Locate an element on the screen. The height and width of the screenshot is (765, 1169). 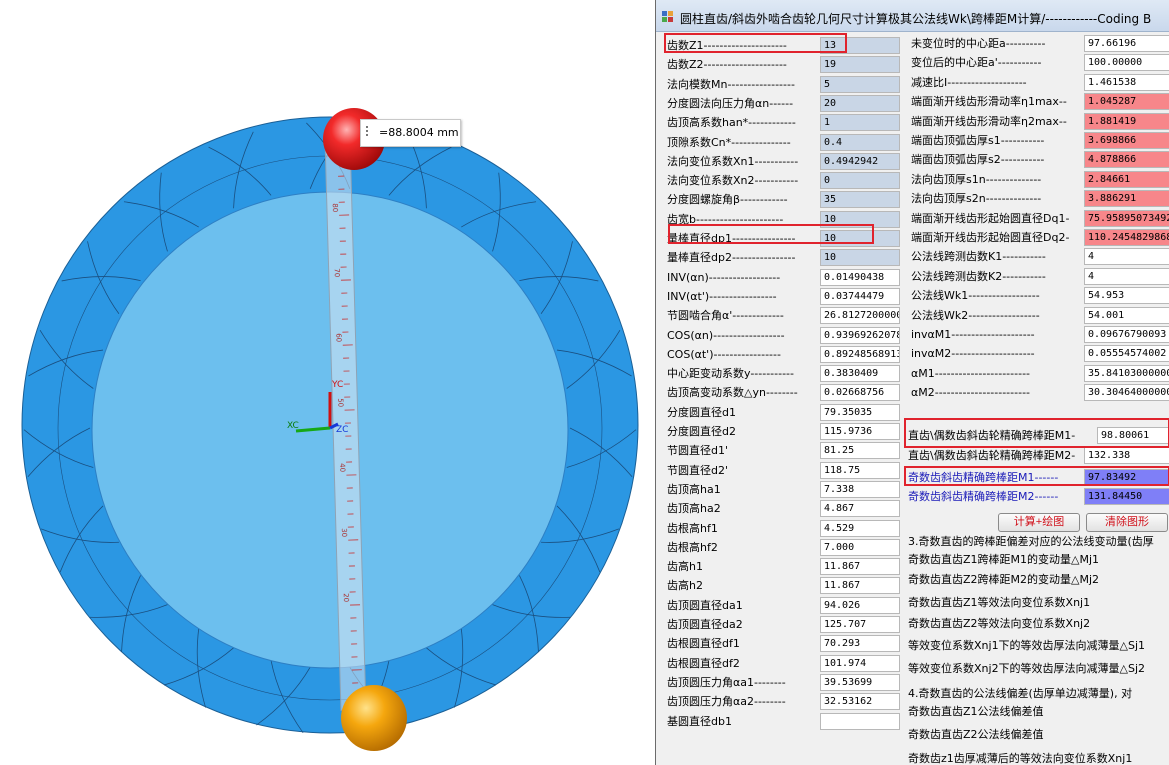
result-field: 4.878866 is located at coordinates (1126, 160).